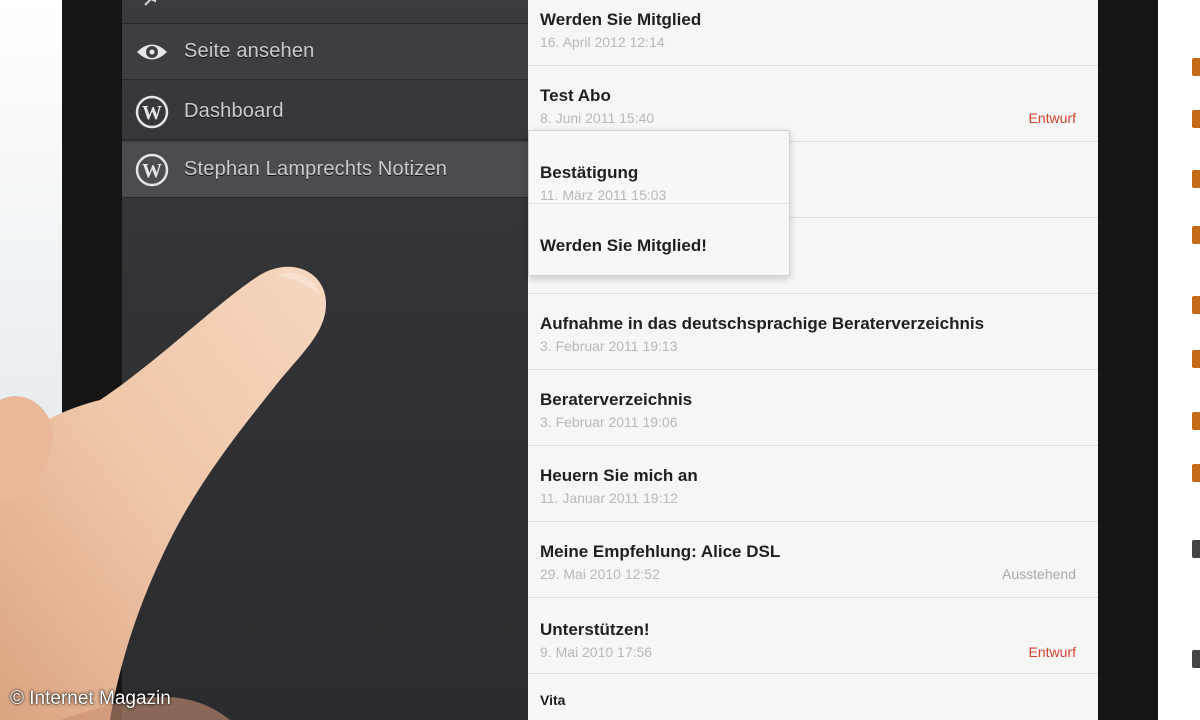 This screenshot has height=720, width=1200. What do you see at coordinates (813, 408) in the screenshot?
I see `list-item: Beraterverzeichnis 3. Februar 2011 19:06` at bounding box center [813, 408].